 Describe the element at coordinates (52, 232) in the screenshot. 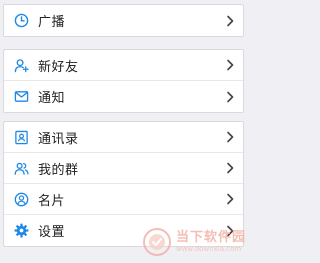

I see `menu-item-label: 设置` at that location.